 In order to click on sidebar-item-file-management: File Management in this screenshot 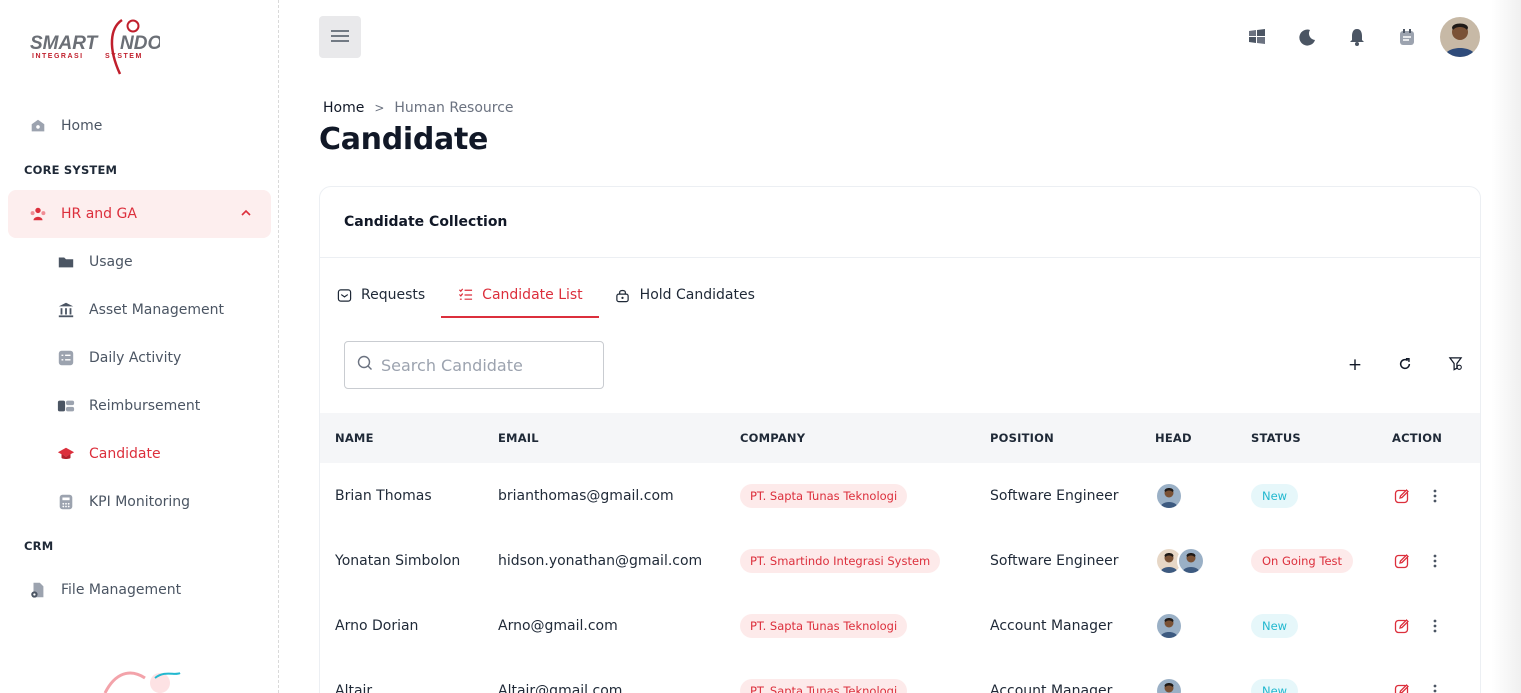, I will do `click(139, 590)`.